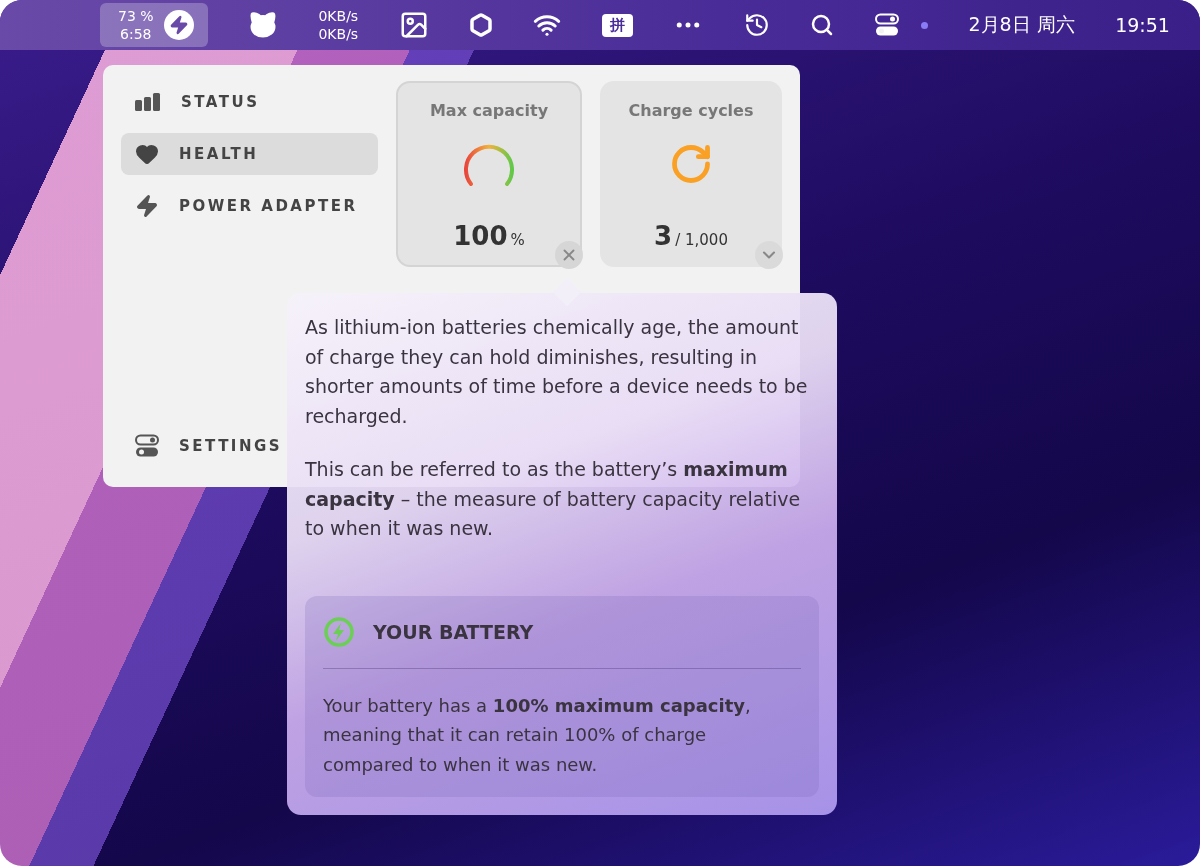 The width and height of the screenshot is (1200, 866). What do you see at coordinates (756, 25) in the screenshot?
I see `history-icon` at bounding box center [756, 25].